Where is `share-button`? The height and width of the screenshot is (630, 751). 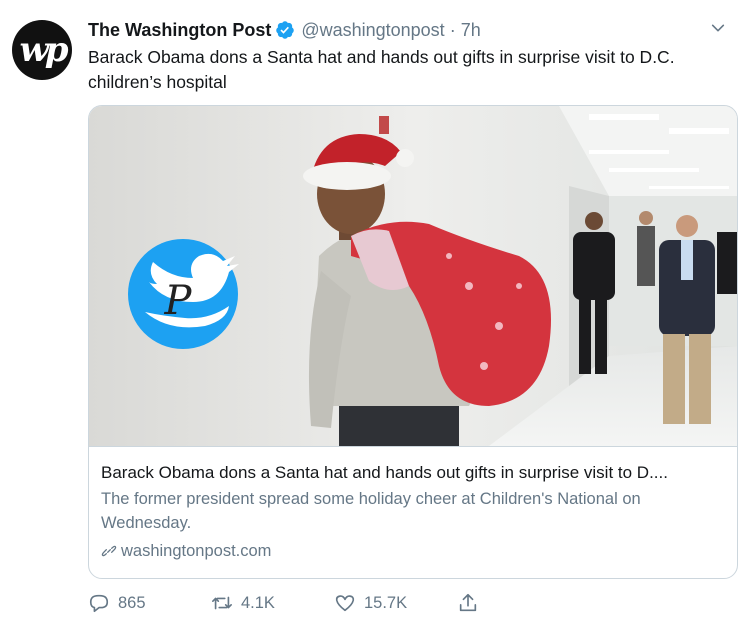
share-button is located at coordinates (472, 603).